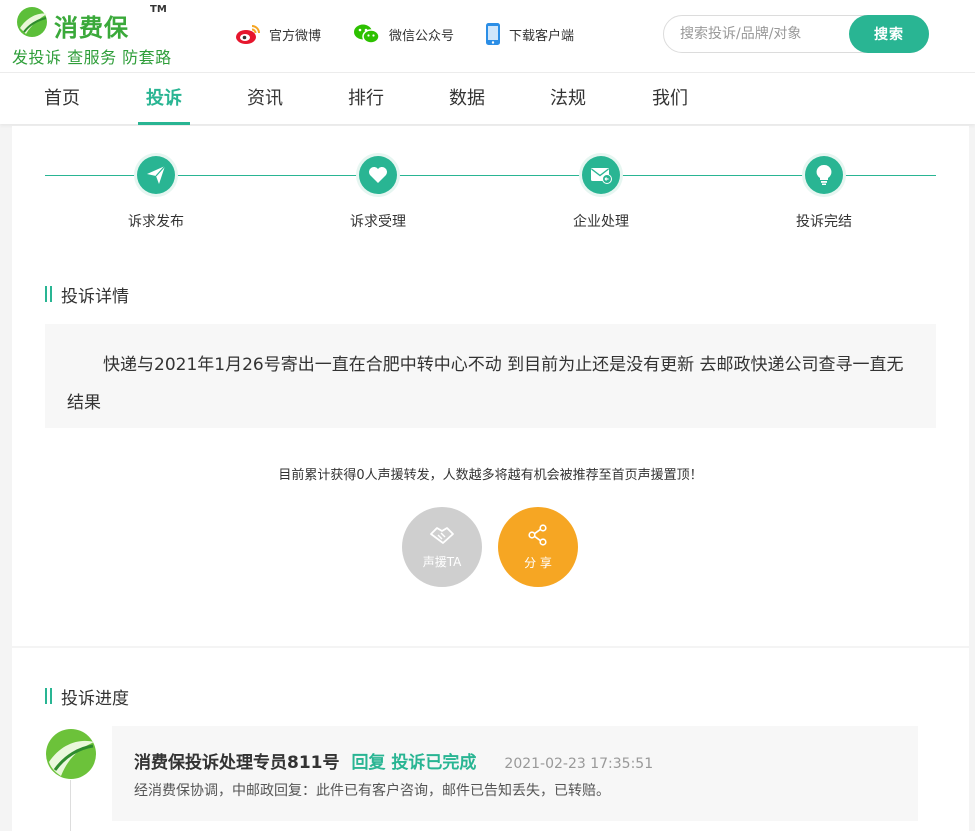  I want to click on nav-item-data: 数据, so click(467, 98).